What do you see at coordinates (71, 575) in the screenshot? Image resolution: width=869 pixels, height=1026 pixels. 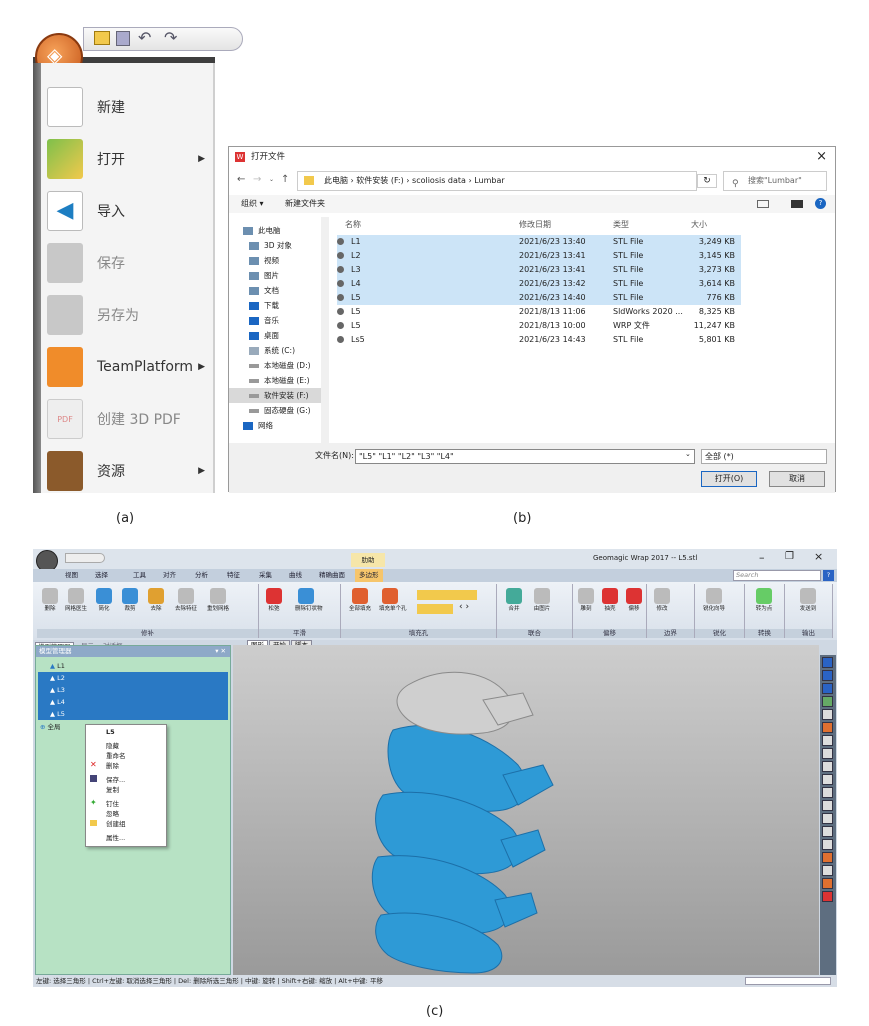 I see `tab-view: 视图` at bounding box center [71, 575].